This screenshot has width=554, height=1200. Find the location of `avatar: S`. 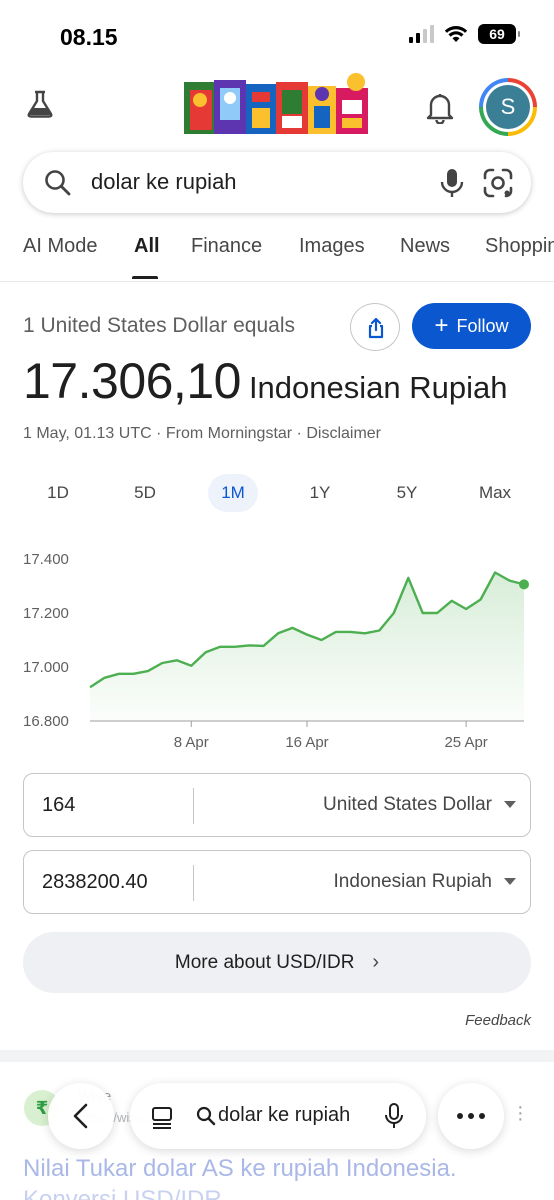

avatar: S is located at coordinates (508, 107).